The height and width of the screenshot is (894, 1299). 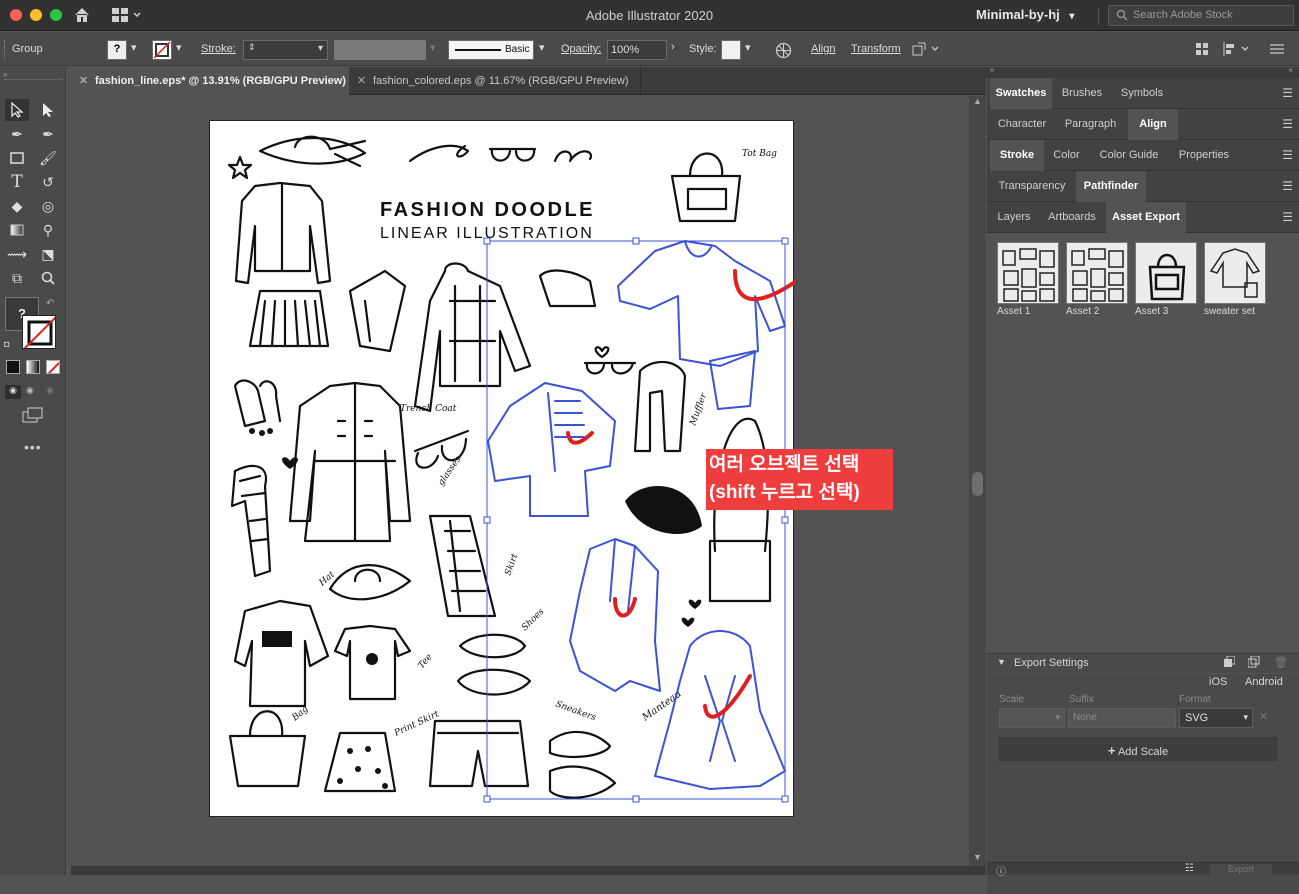 What do you see at coordinates (491, 50) in the screenshot?
I see `brush-definition-select: Basic` at bounding box center [491, 50].